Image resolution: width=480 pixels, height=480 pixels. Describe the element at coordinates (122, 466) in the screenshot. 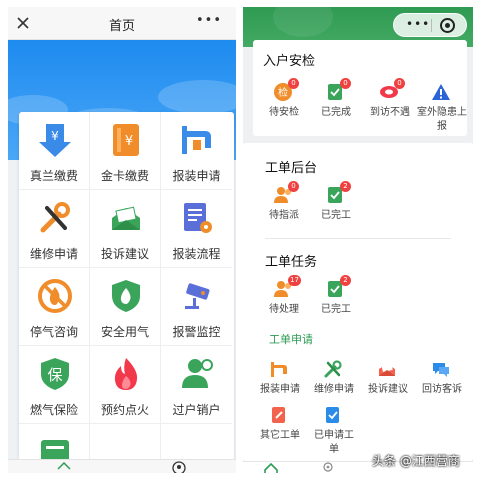

I see `bottom-tab-bar` at that location.